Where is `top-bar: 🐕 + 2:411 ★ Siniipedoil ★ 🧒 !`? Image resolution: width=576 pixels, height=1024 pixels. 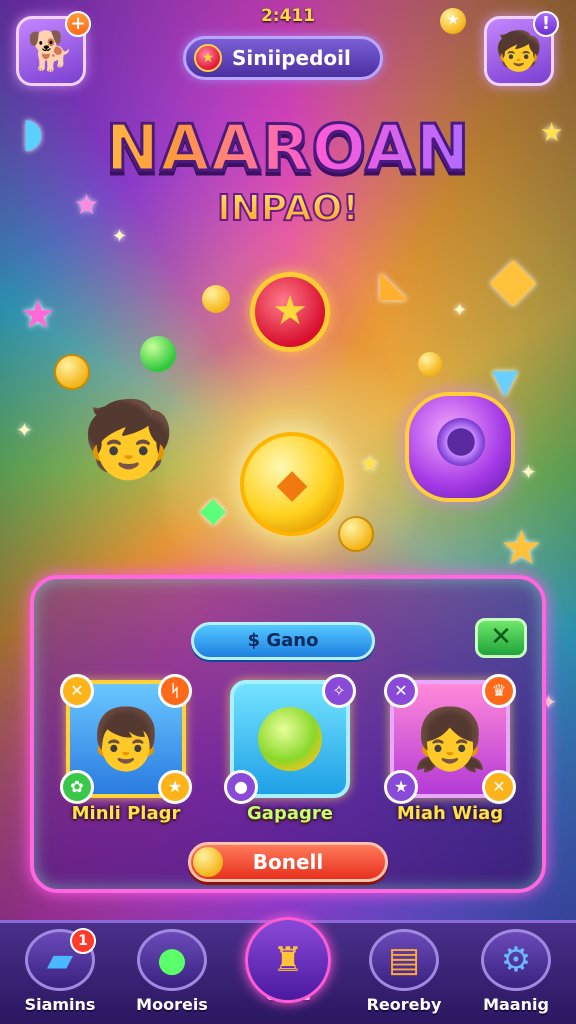 top-bar: 🐕 + 2:411 ★ Siniipedoil ★ 🧒 ! is located at coordinates (288, 50).